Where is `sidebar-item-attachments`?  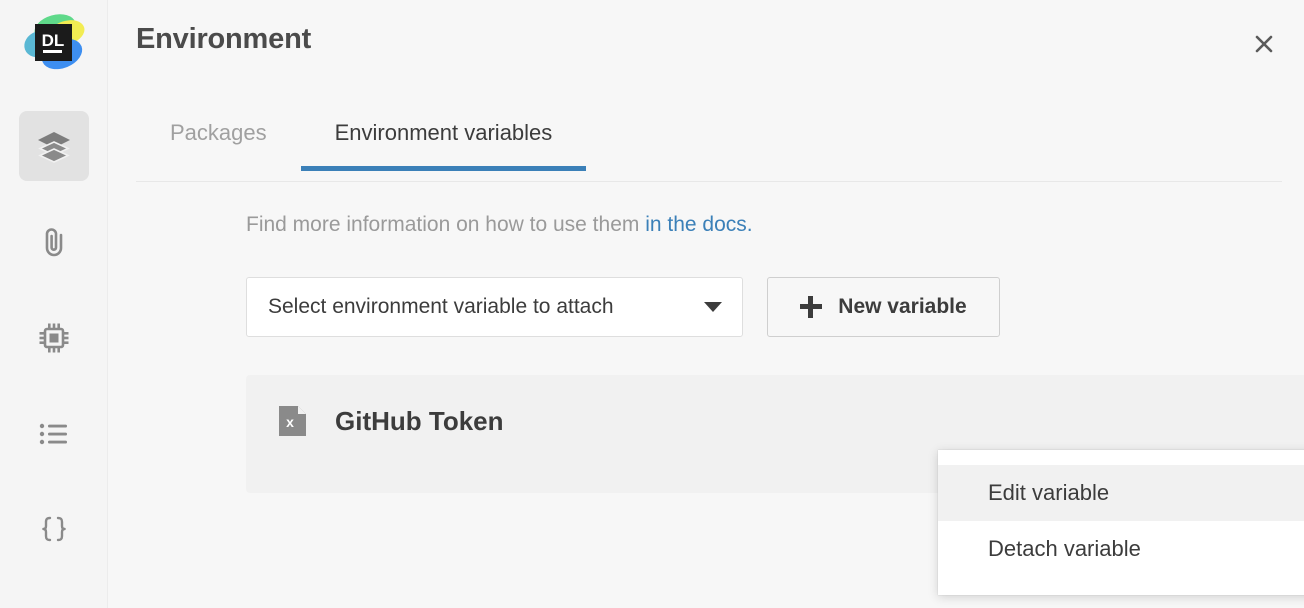
sidebar-item-attachments is located at coordinates (54, 242).